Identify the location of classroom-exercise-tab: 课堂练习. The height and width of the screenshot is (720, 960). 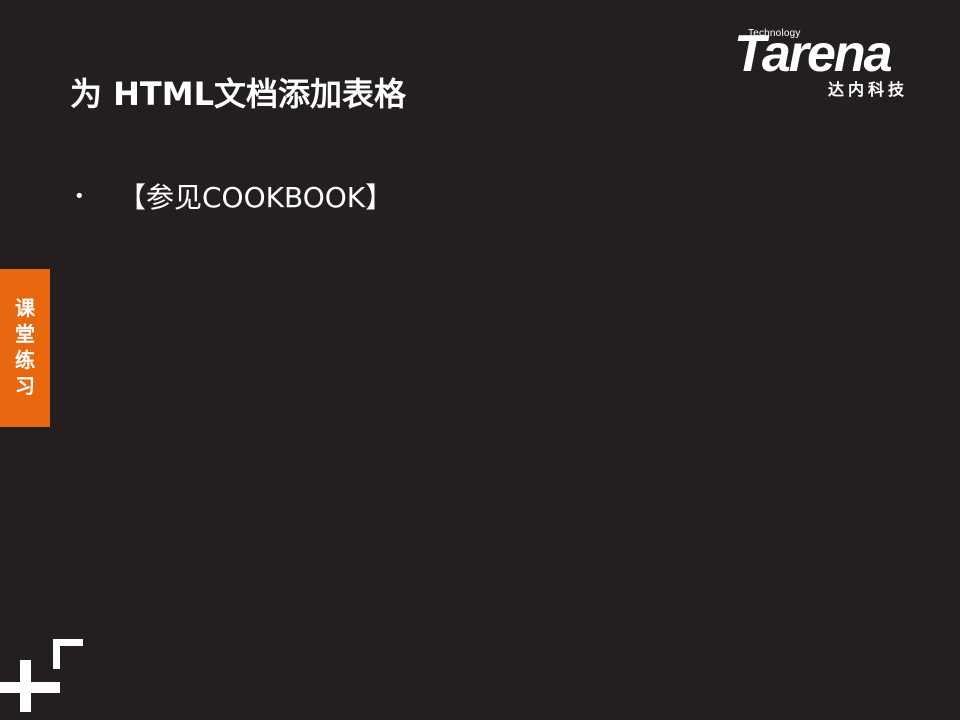
(25, 348).